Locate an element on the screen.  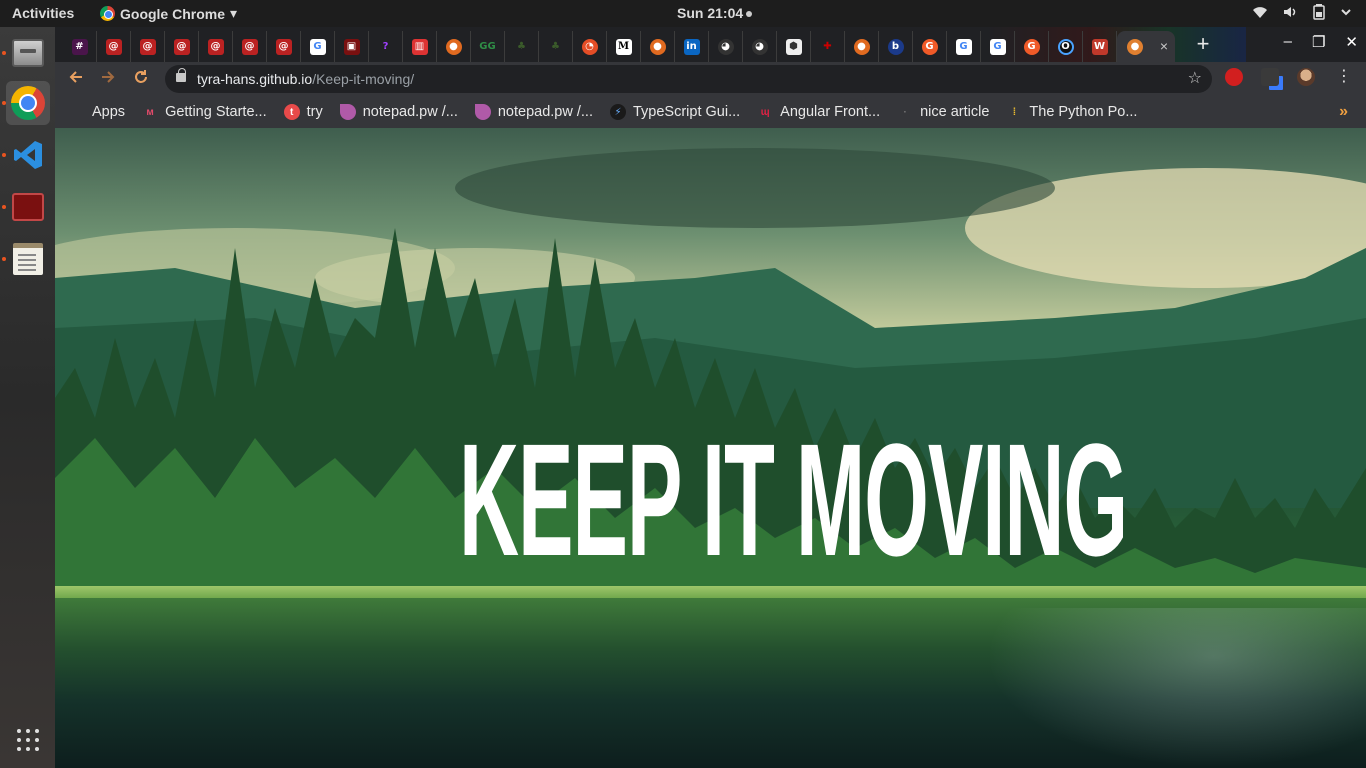
compass-icon: ◔ is located at coordinates (589, 46).